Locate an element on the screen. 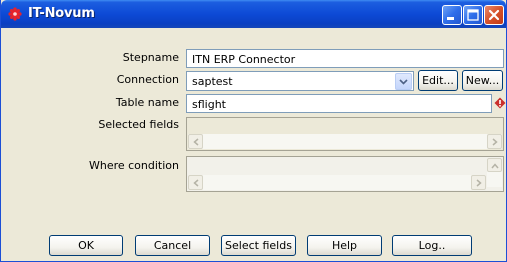  variable-diamond-icon is located at coordinates (500, 103).